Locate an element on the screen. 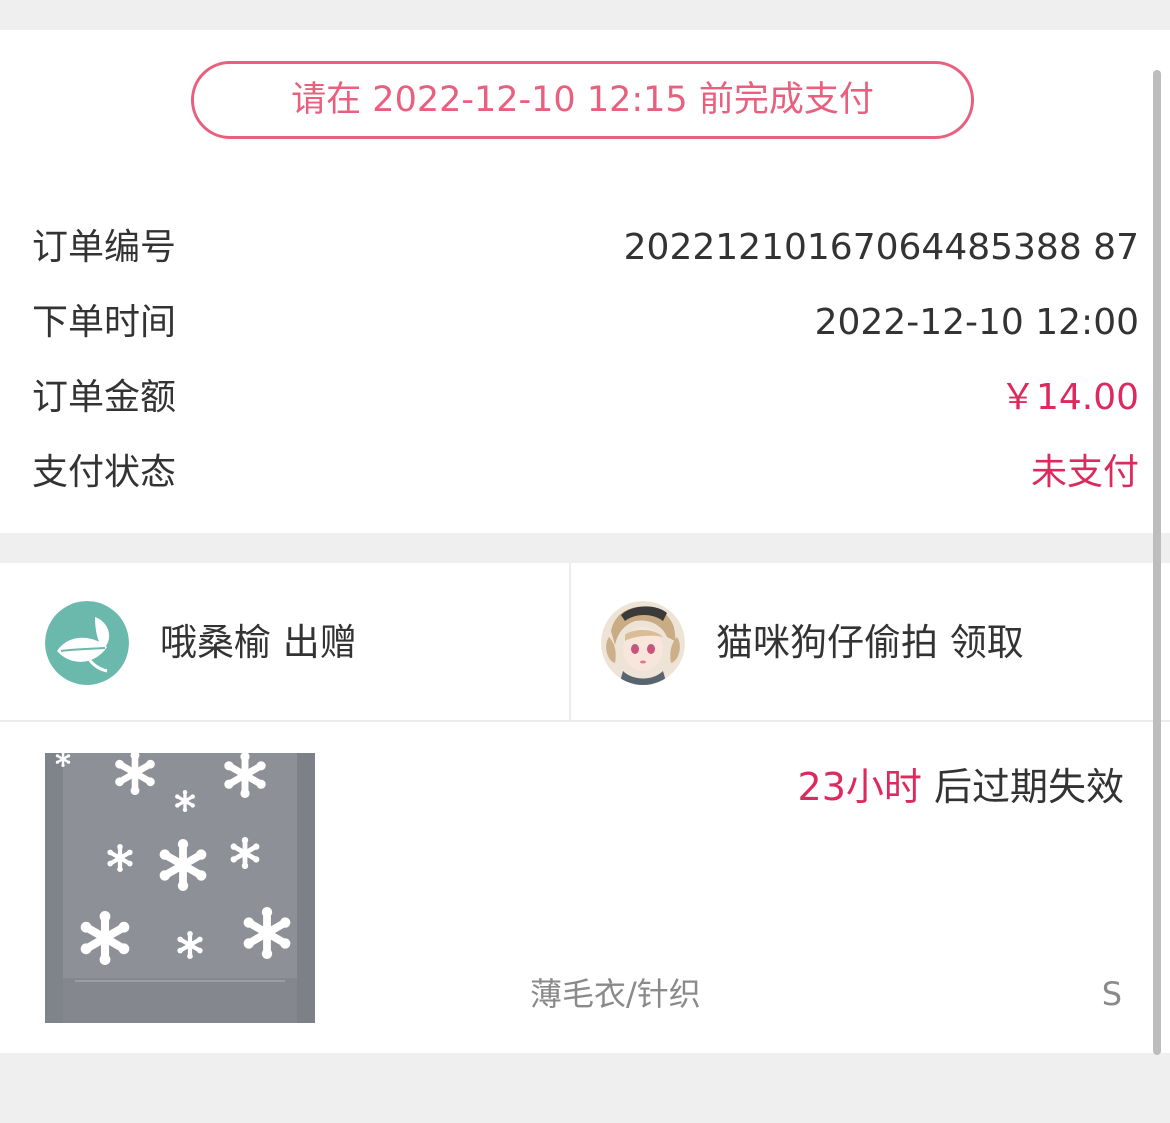 This screenshot has height=1123, width=1170. expiry-hours: 23小时 is located at coordinates (859, 787).